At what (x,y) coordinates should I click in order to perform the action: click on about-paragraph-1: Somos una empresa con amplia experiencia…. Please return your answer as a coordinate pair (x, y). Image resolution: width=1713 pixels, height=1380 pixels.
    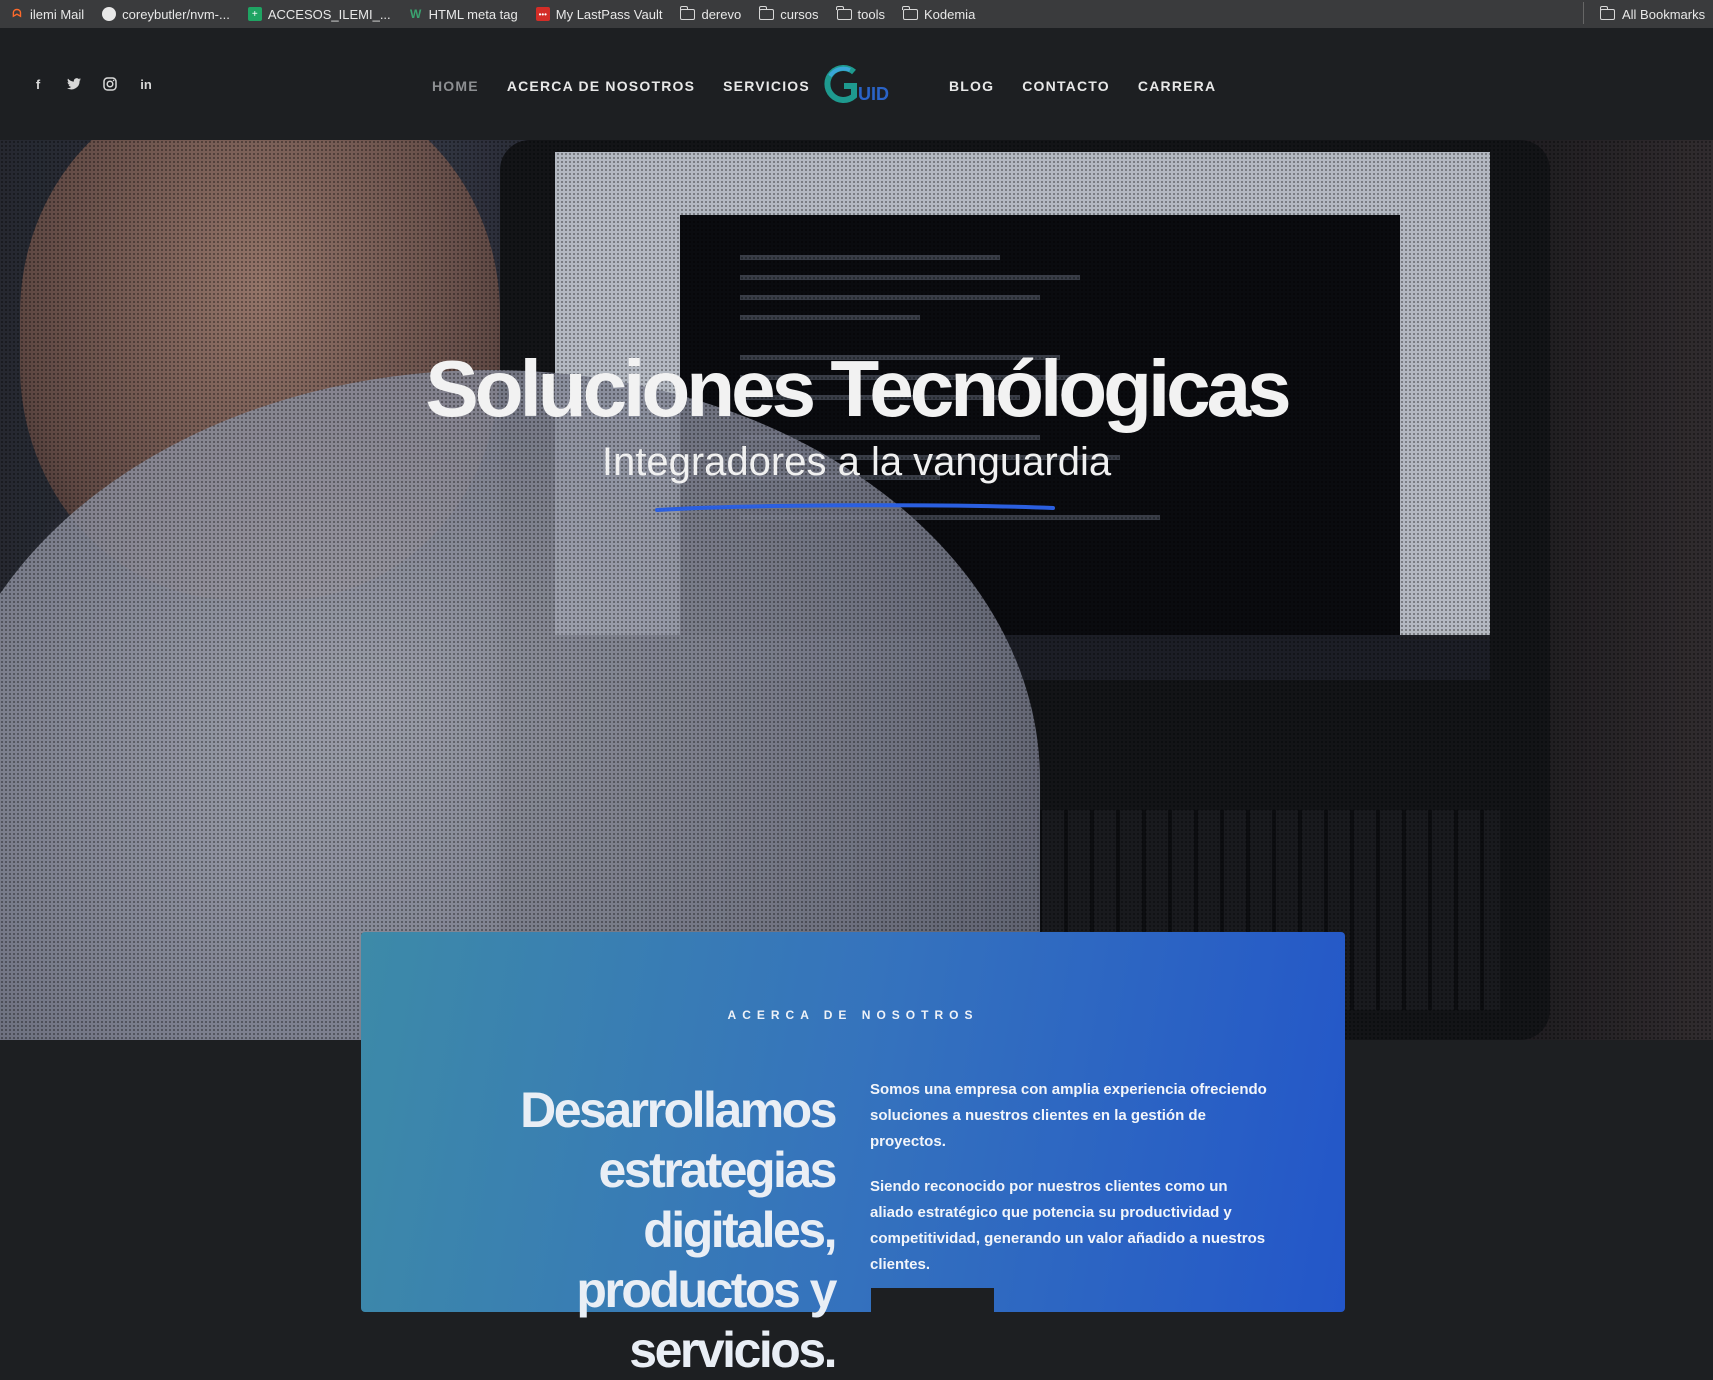
    Looking at the image, I should click on (1068, 1115).